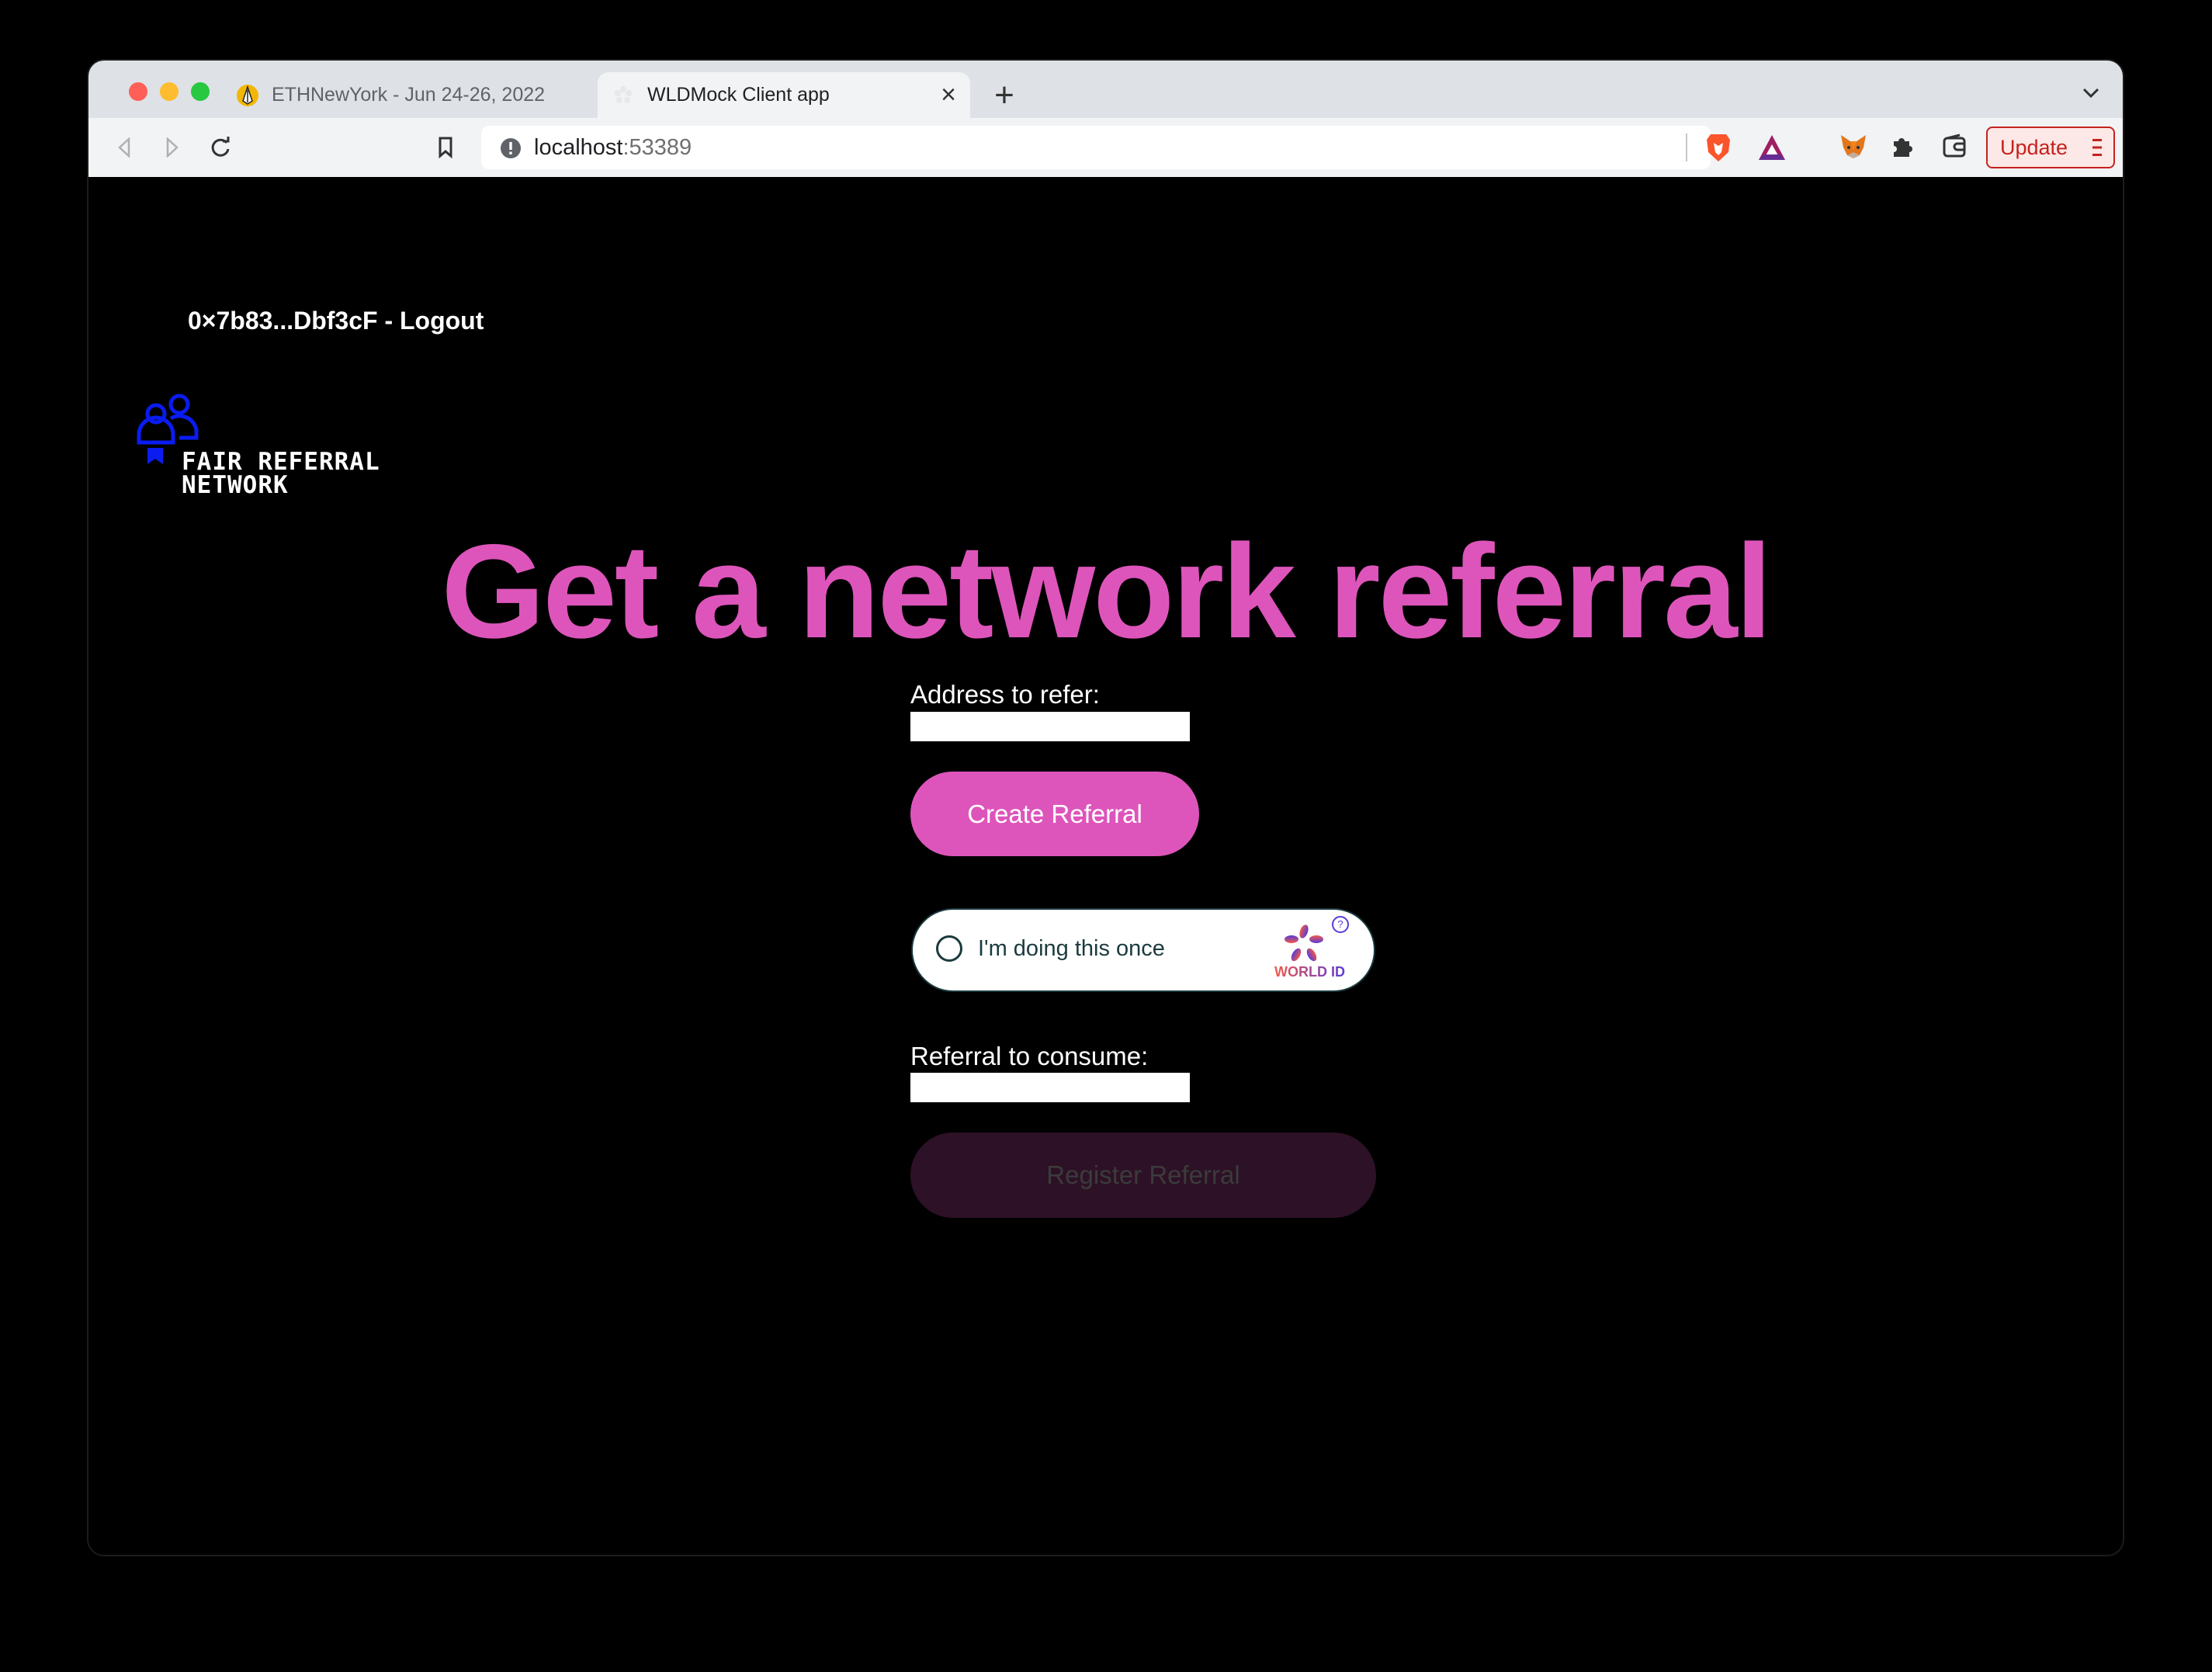  Describe the element at coordinates (1143, 1175) in the screenshot. I see `register-referral-button: Register Referral` at that location.